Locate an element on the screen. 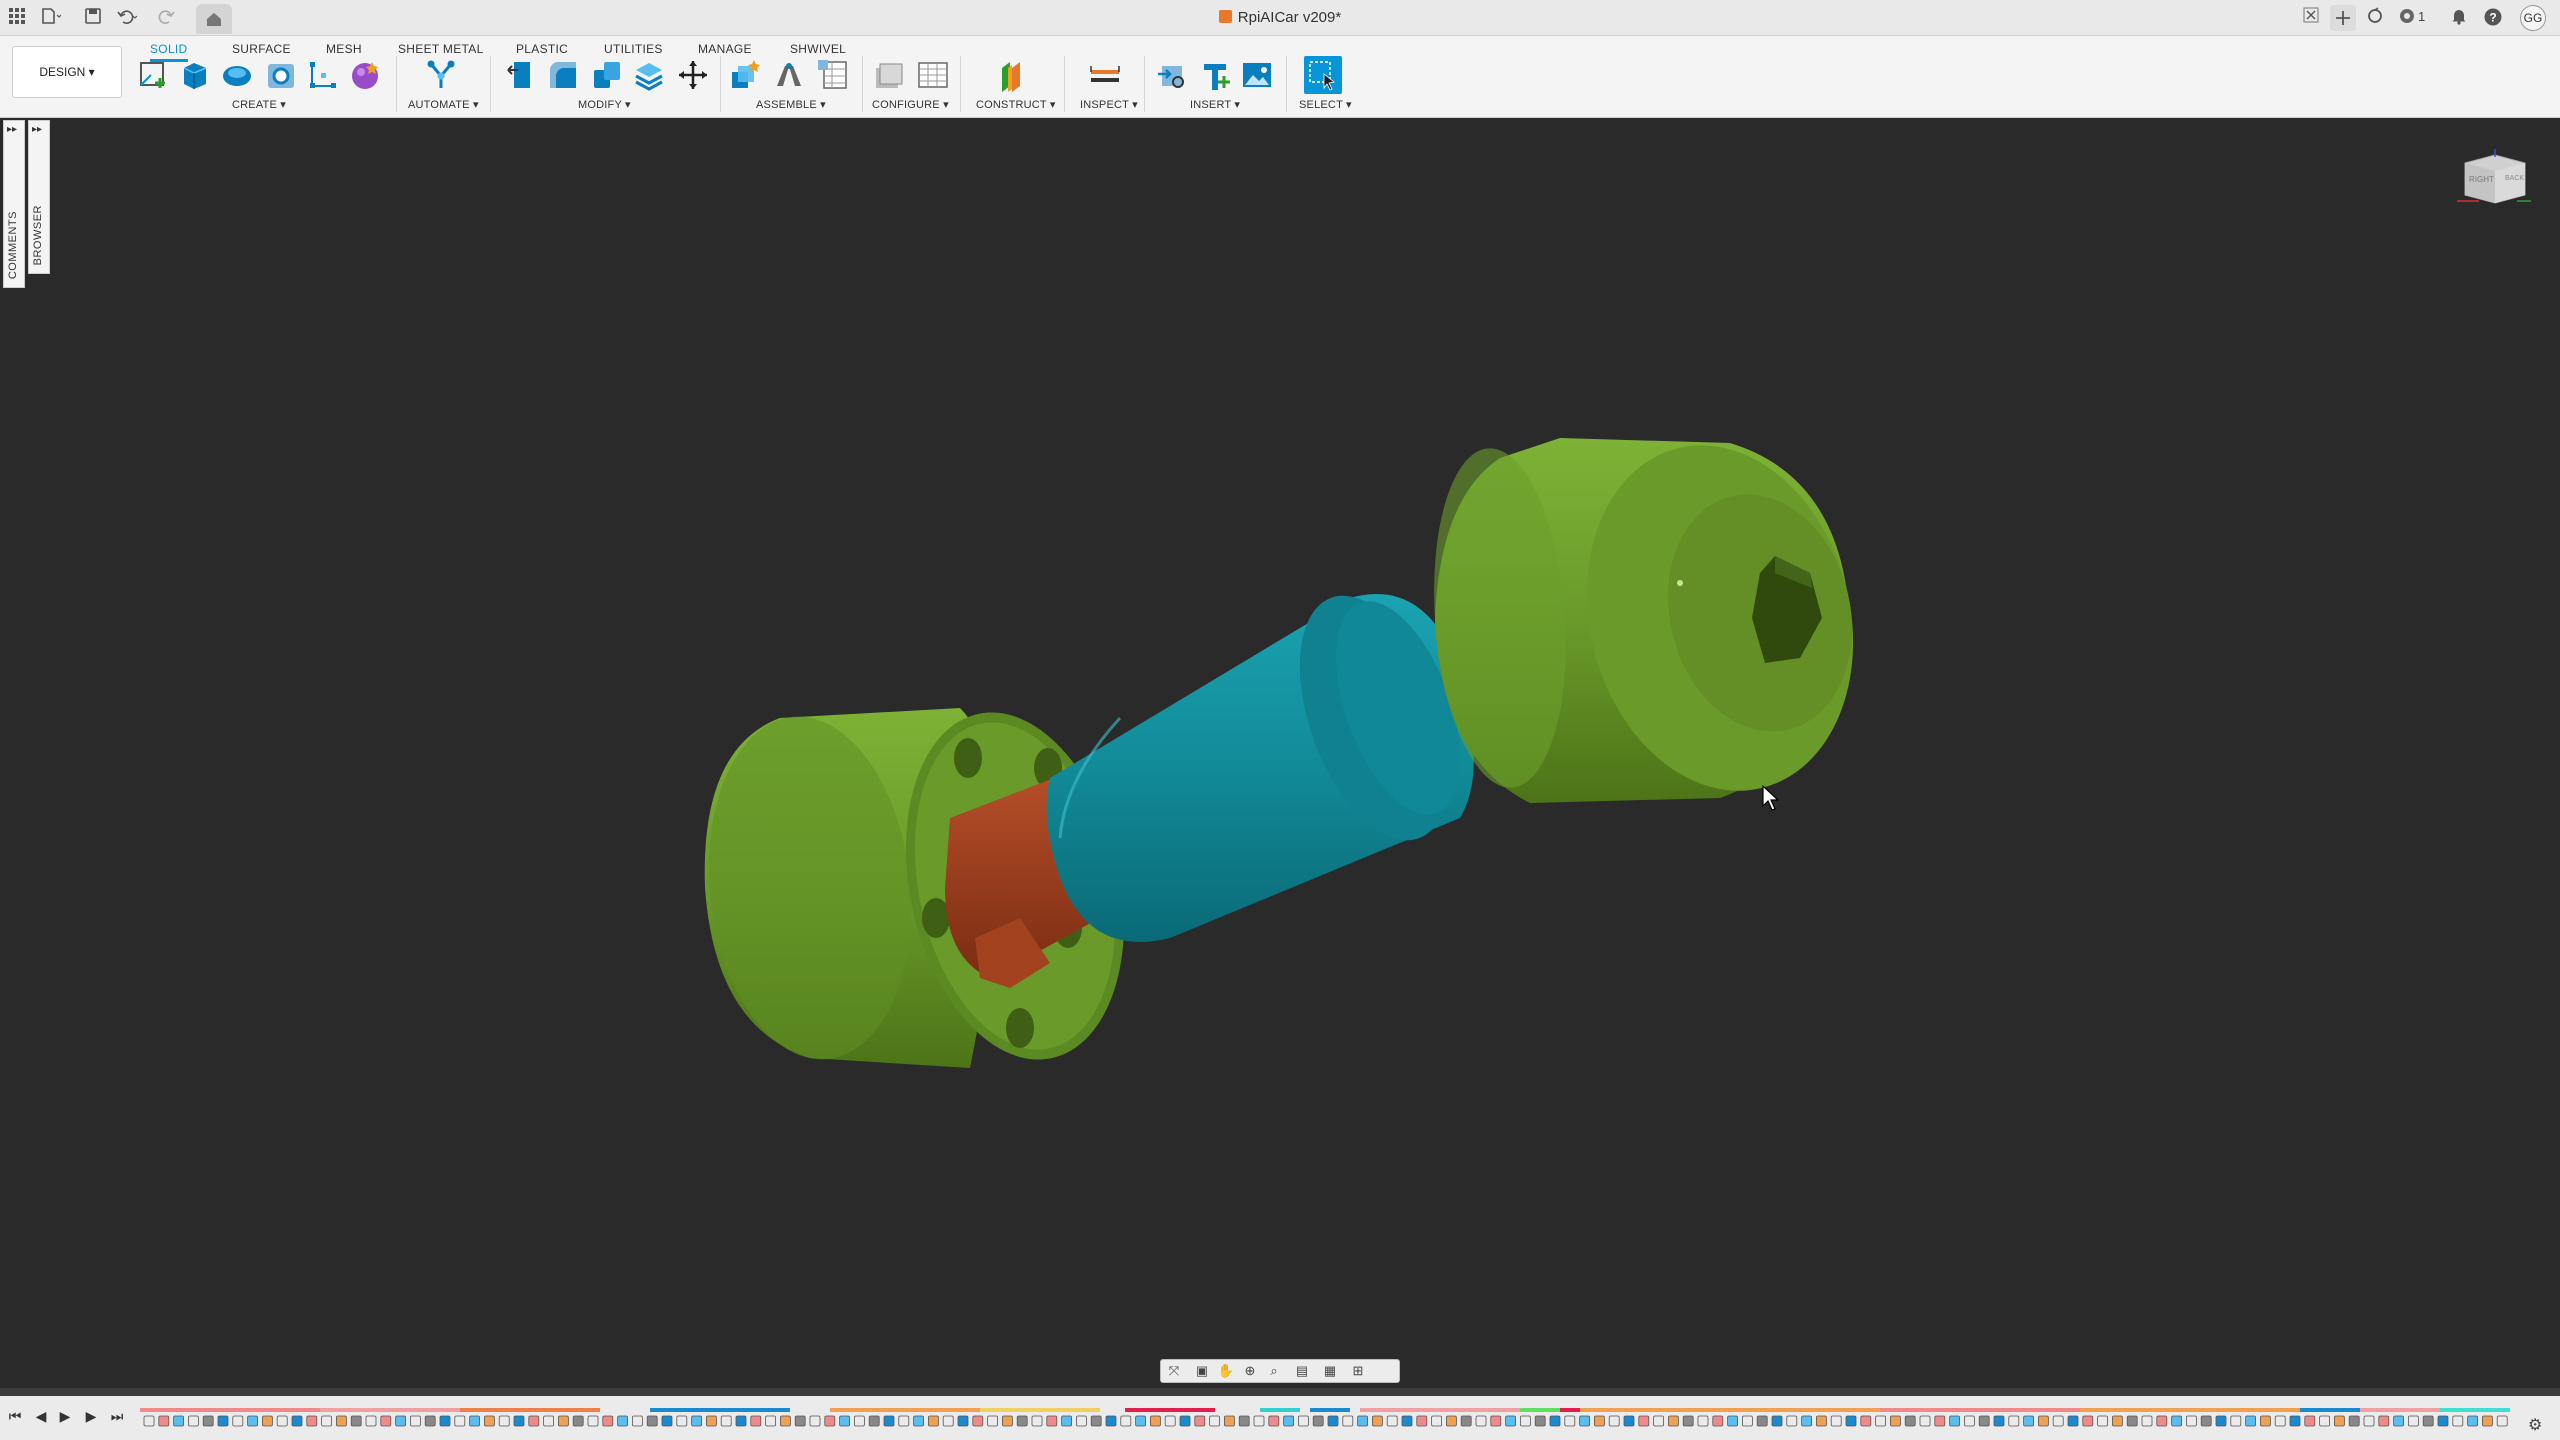 The image size is (2560, 1440). viewports-icon: ⊞ is located at coordinates (1358, 1371).